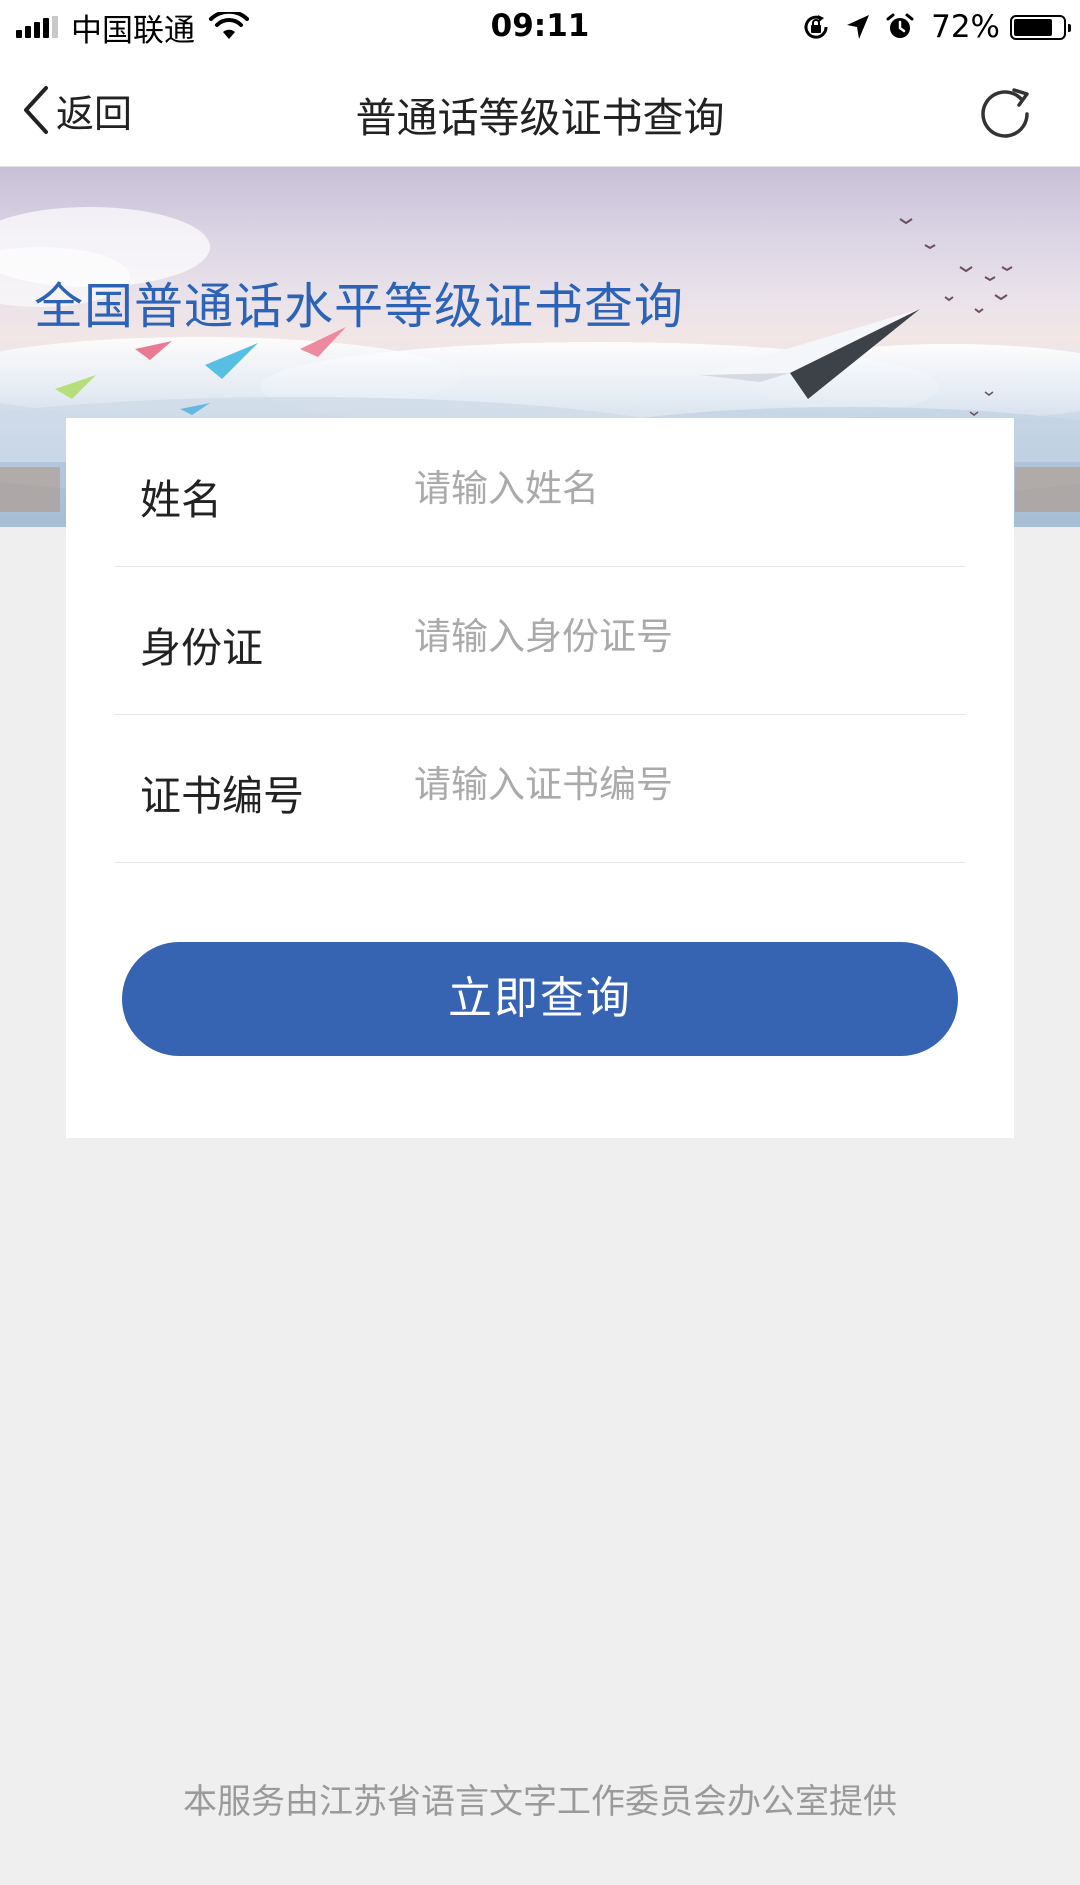 Image resolution: width=1080 pixels, height=1885 pixels. I want to click on footer-text: 本服务由江苏省语言文字工作委员会办公室提供, so click(540, 1802).